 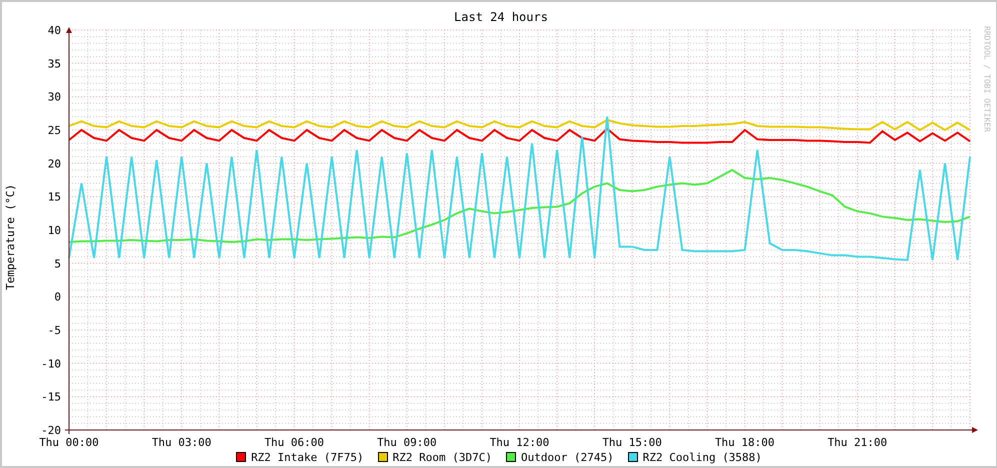 I want to click on y-tick-label: 25, so click(x=54, y=130).